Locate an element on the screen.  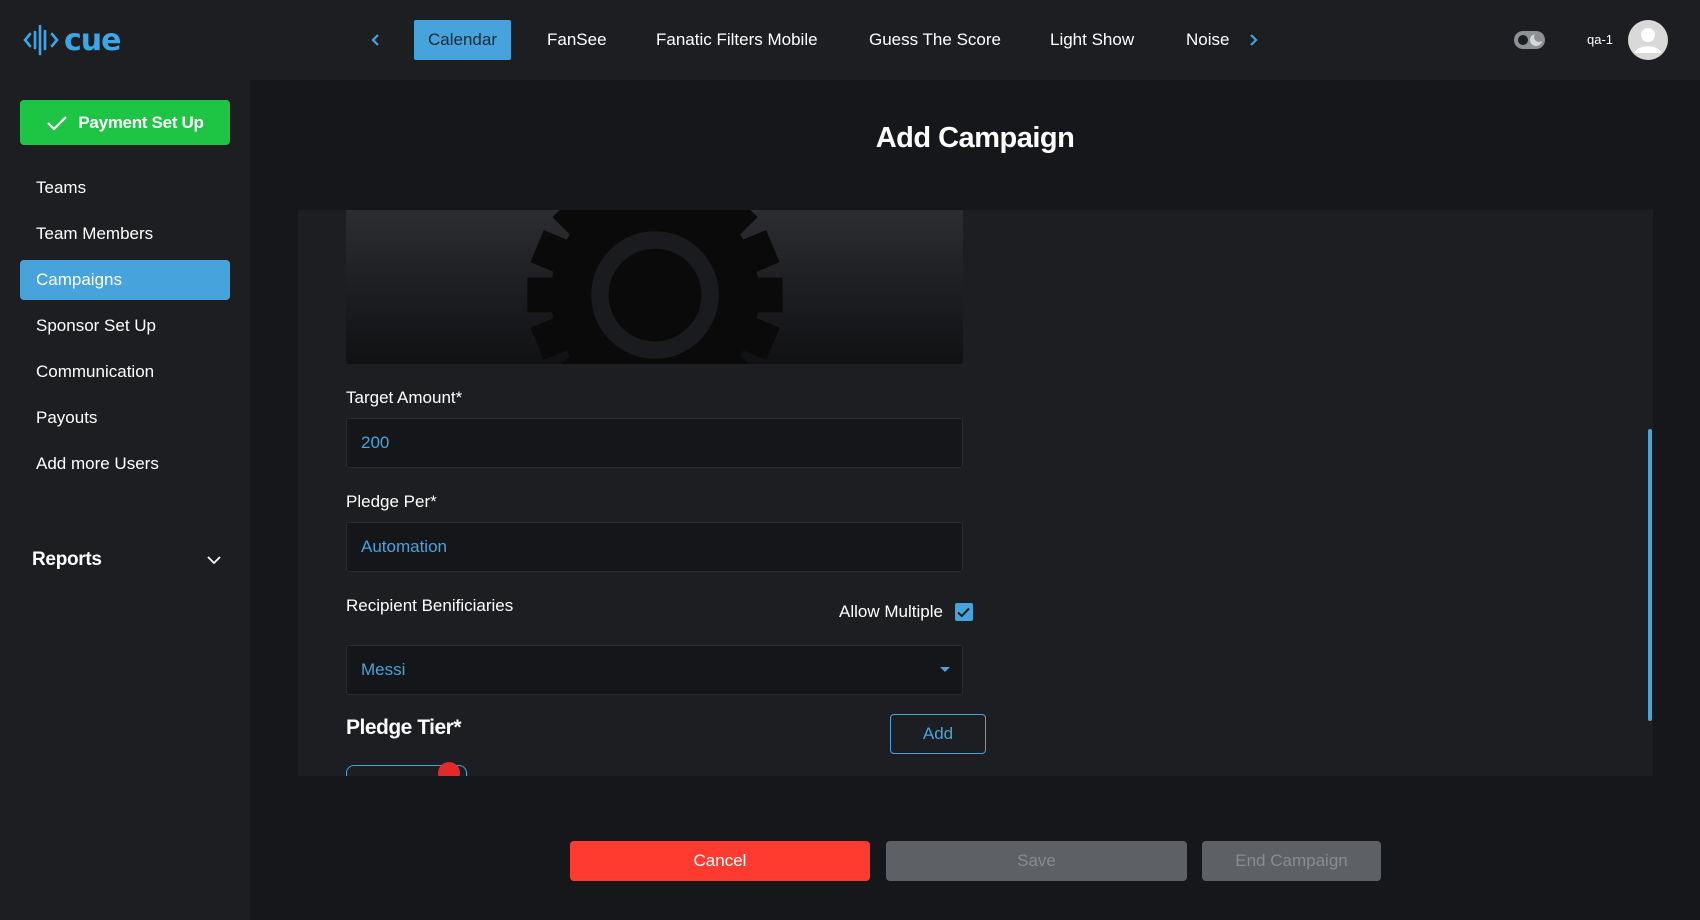
gear-icon is located at coordinates (655, 287).